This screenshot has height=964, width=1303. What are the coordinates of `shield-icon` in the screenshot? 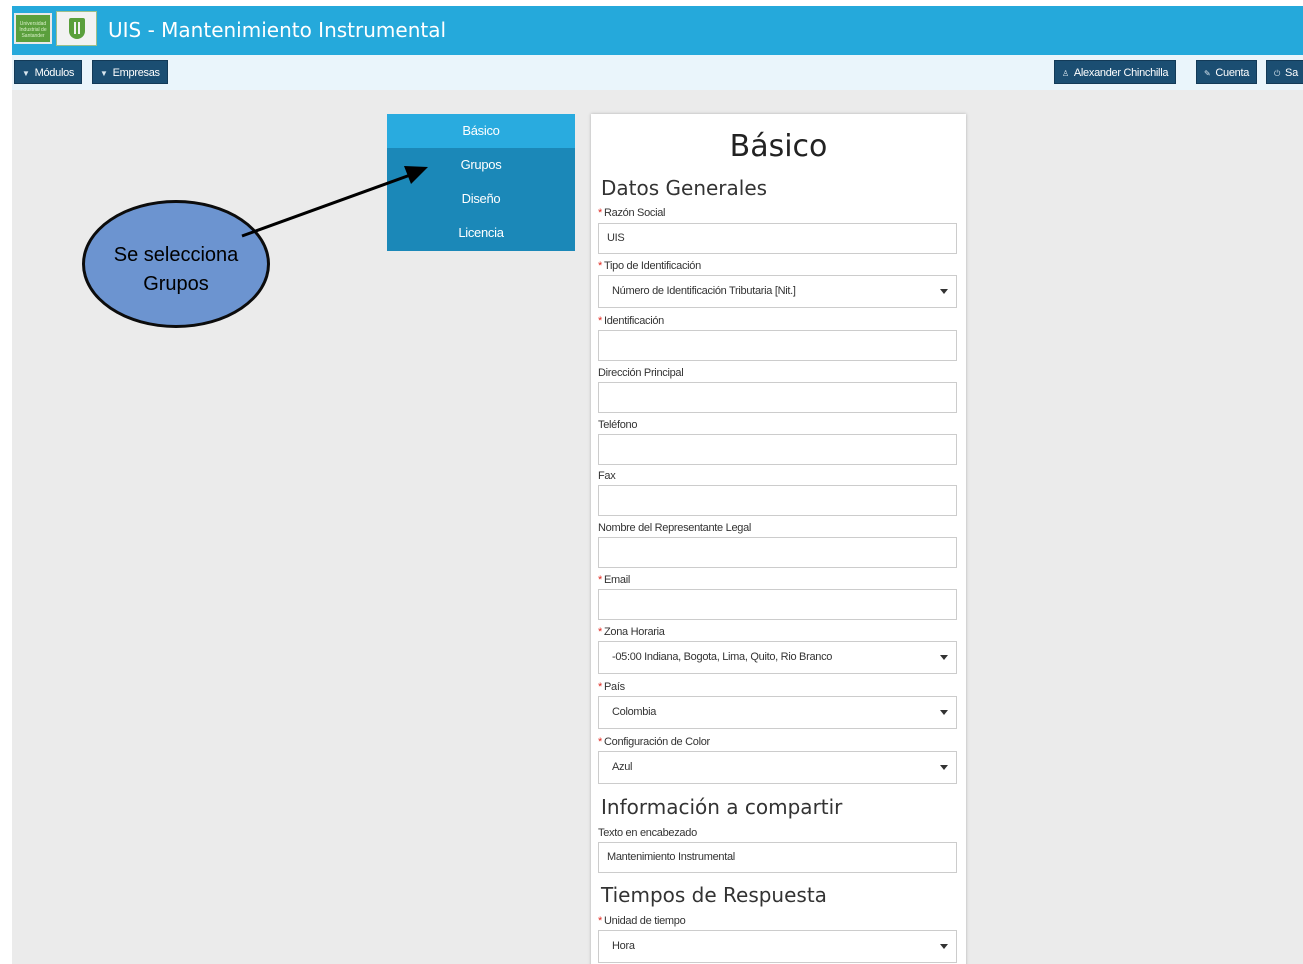 It's located at (77, 28).